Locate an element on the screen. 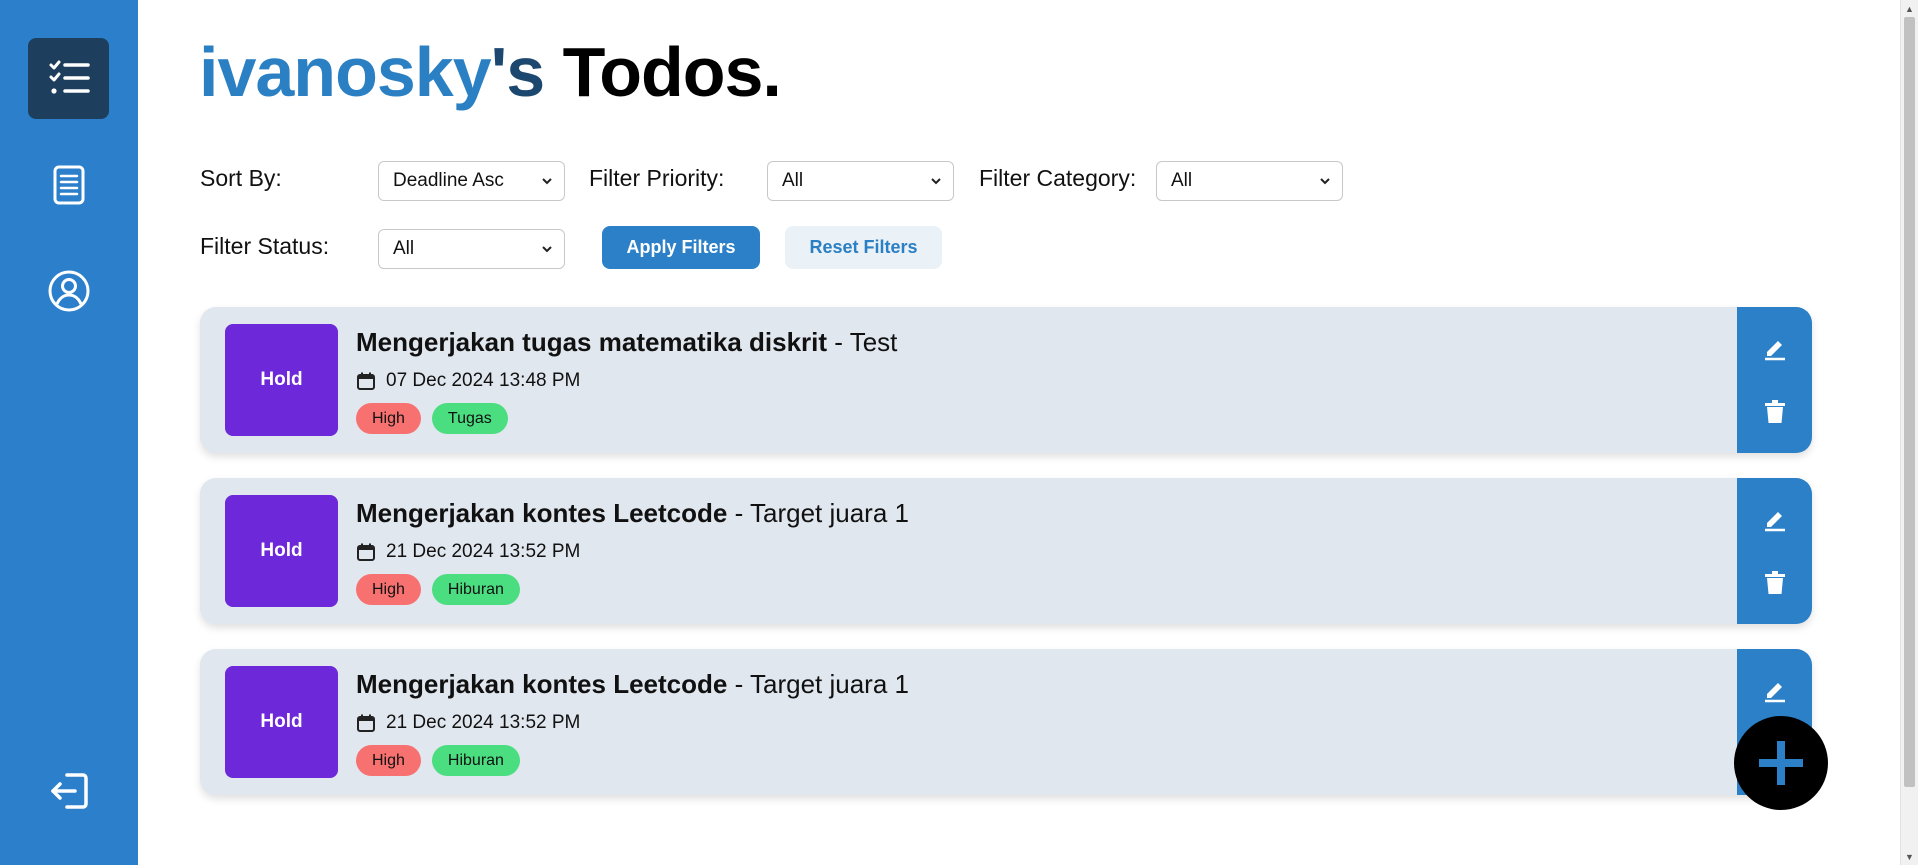 Image resolution: width=1918 pixels, height=865 pixels. todo-date-text: 07 Dec 2024 13:48 PM is located at coordinates (483, 380).